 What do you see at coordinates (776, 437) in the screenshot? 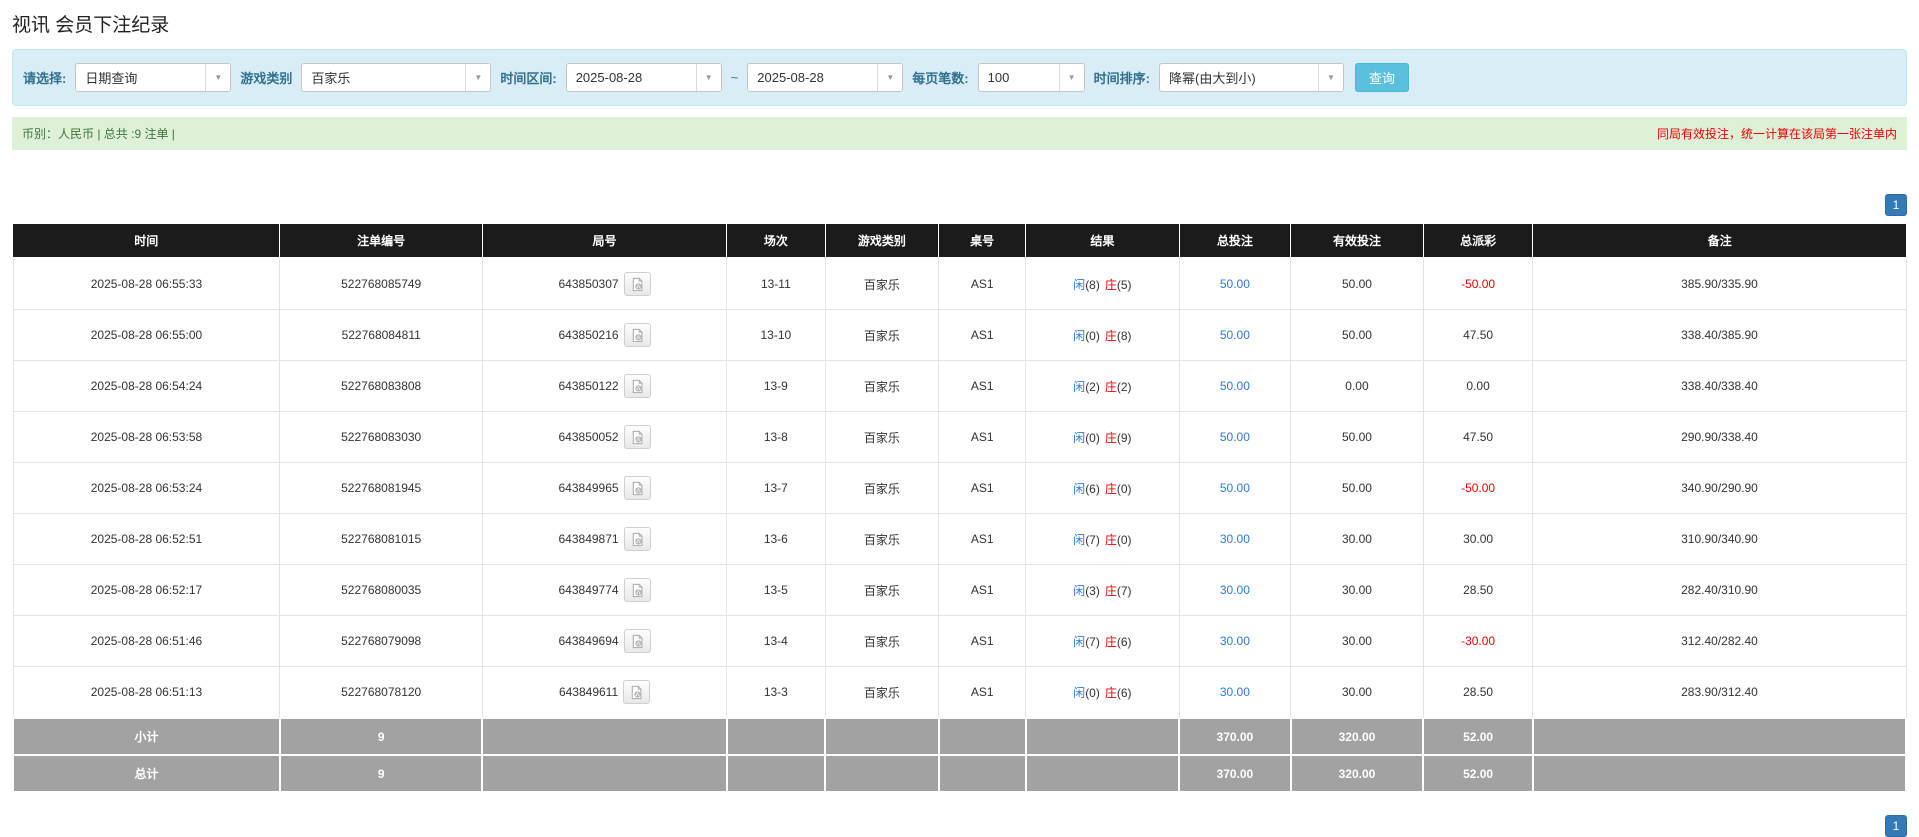
I see `session-cell: 13-8` at bounding box center [776, 437].